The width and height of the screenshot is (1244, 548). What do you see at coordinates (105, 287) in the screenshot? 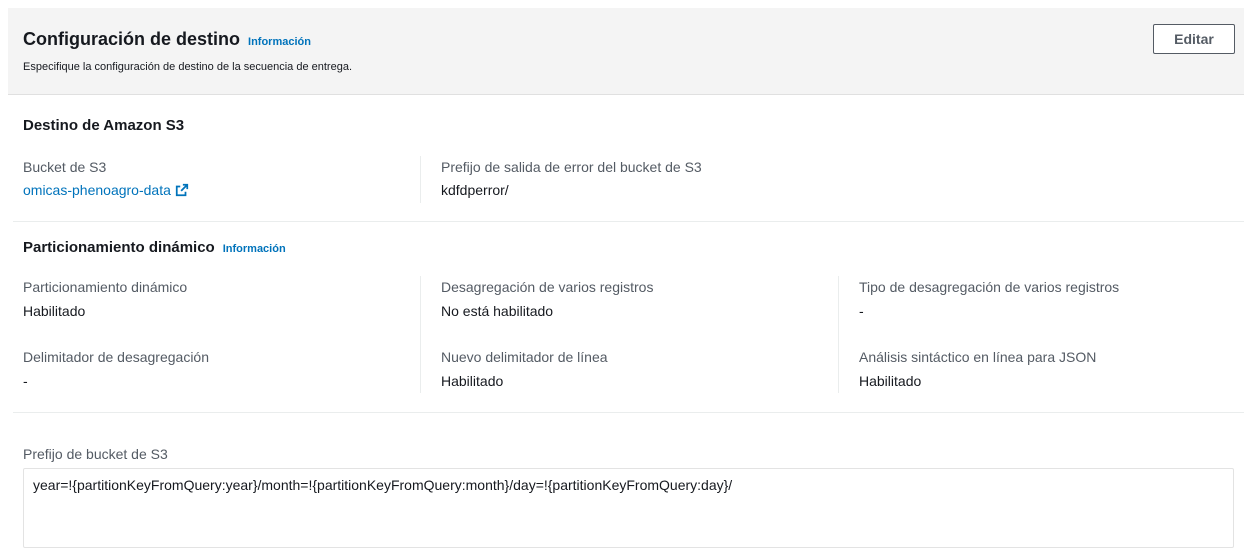
I see `field-label: Particionamiento dinámico` at bounding box center [105, 287].